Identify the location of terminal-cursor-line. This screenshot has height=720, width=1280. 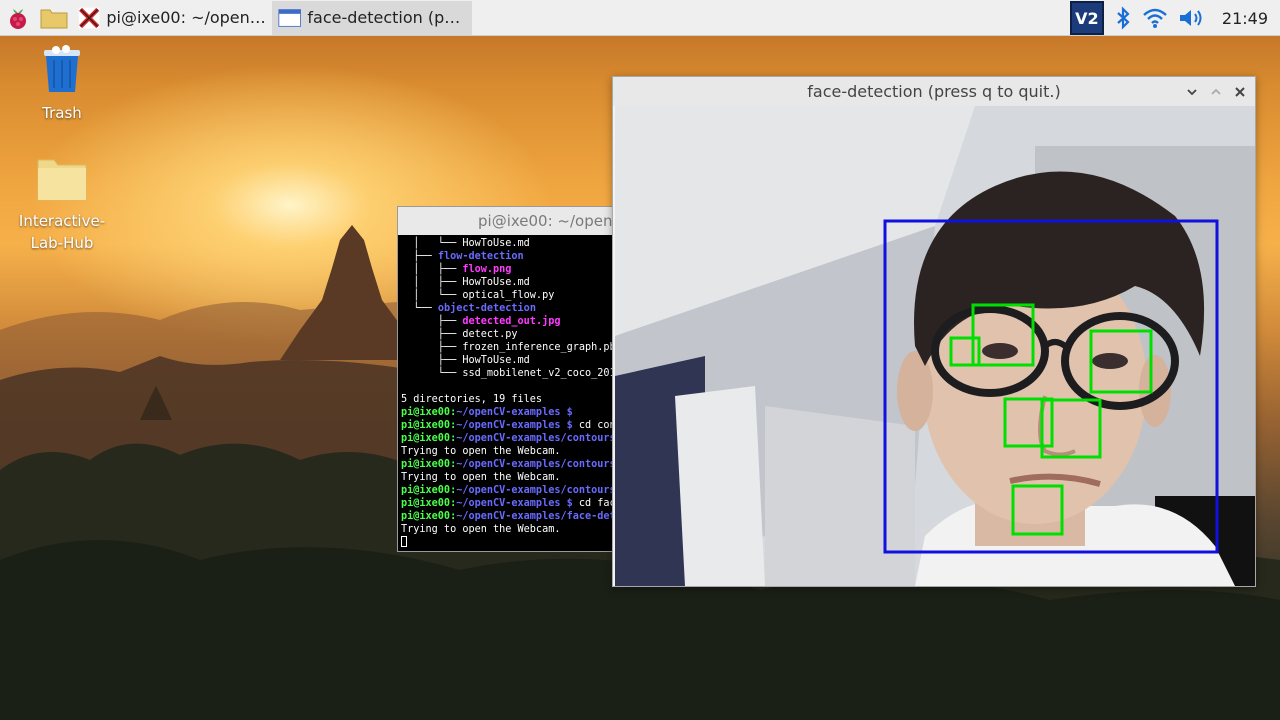
(517, 543).